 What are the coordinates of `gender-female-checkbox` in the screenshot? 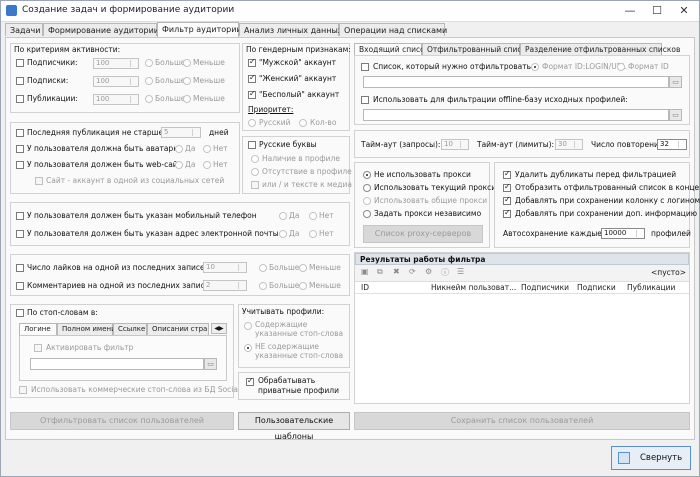 It's located at (252, 78).